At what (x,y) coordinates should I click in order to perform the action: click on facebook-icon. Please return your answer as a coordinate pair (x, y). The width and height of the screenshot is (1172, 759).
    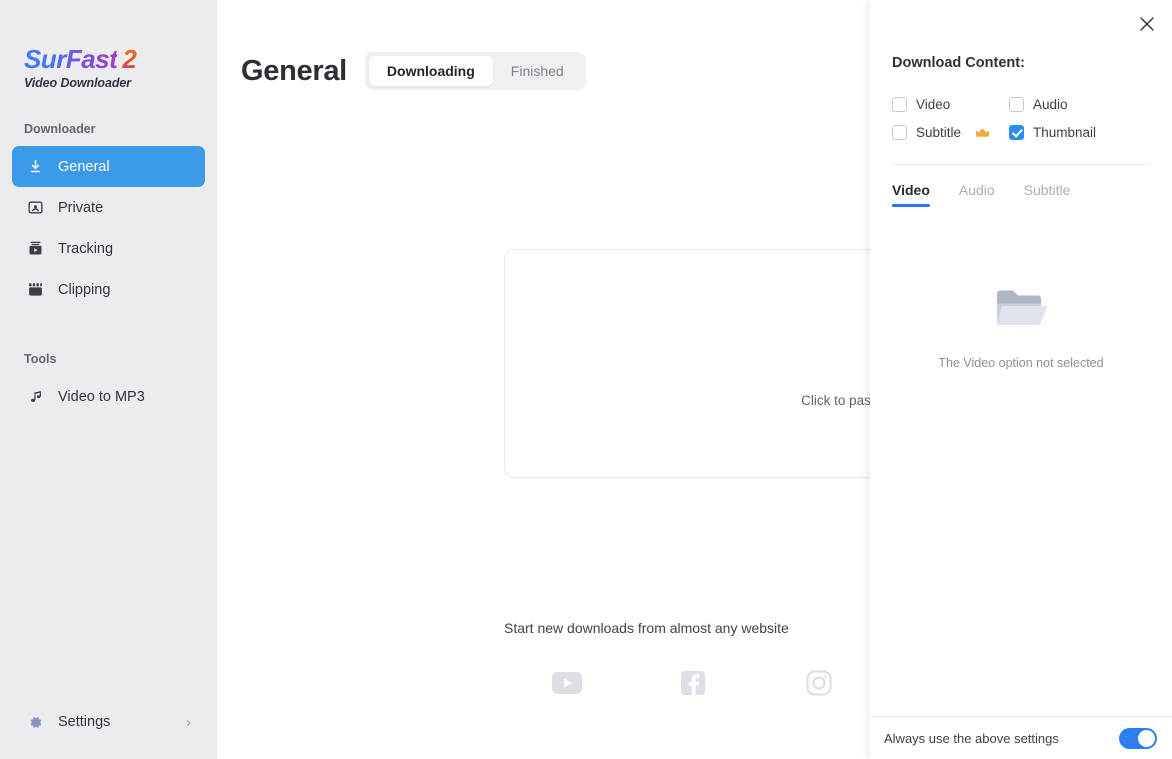
    Looking at the image, I should click on (693, 685).